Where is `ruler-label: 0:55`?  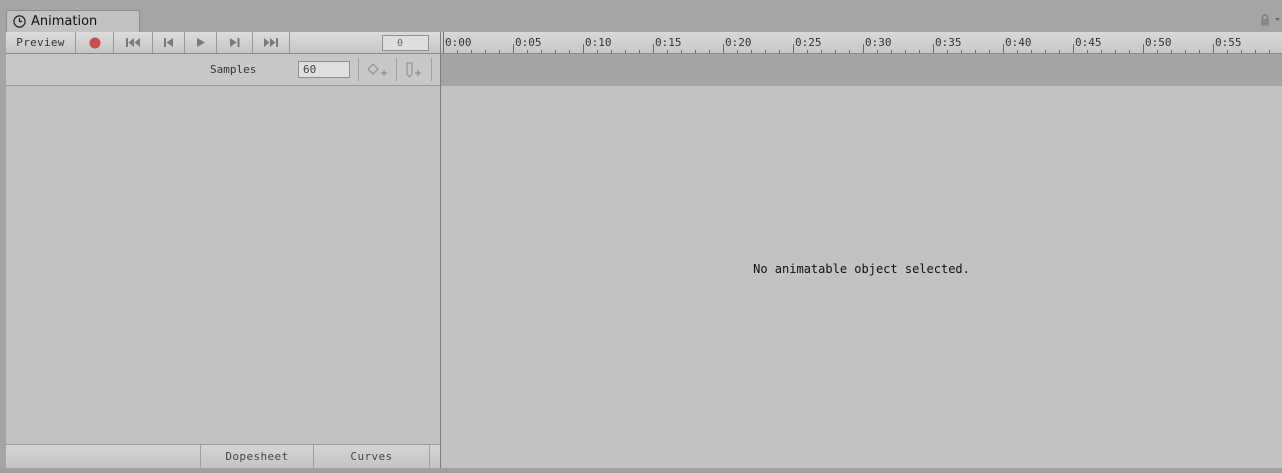 ruler-label: 0:55 is located at coordinates (1228, 42).